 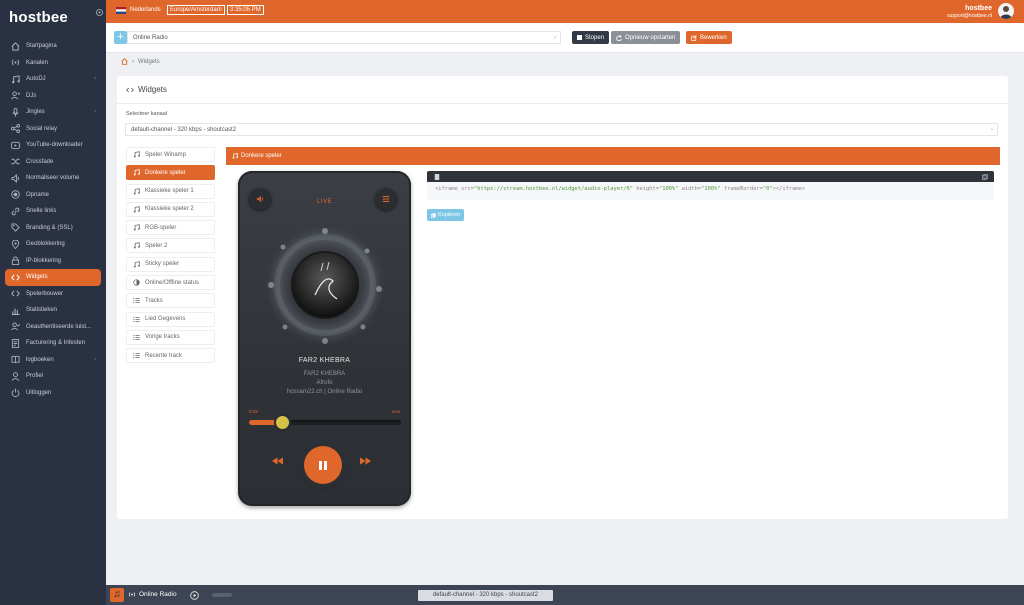 I want to click on sidebar-item-label: Jingles, so click(x=35, y=112).